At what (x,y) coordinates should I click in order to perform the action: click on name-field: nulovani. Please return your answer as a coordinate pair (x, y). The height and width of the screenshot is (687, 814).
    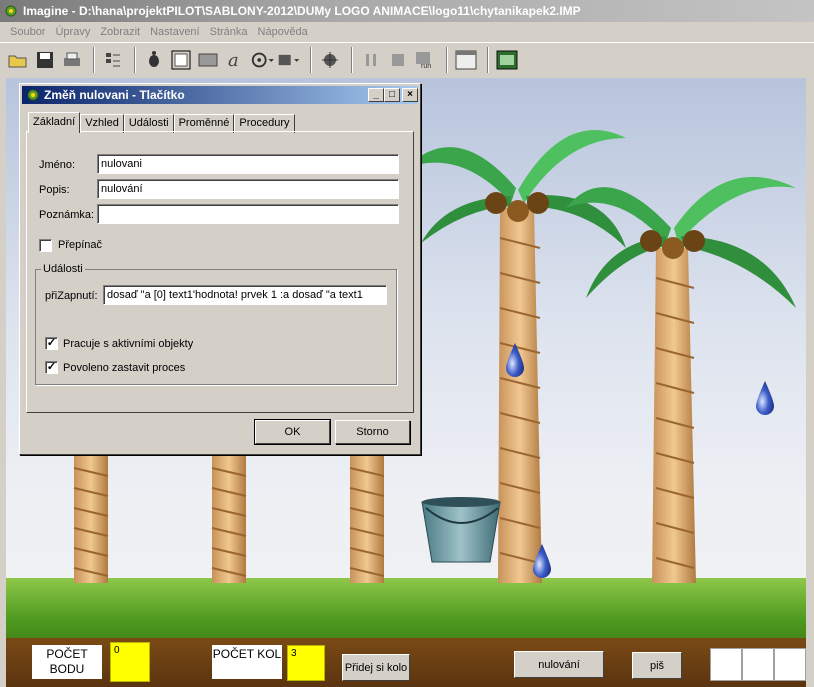
    Looking at the image, I should click on (248, 164).